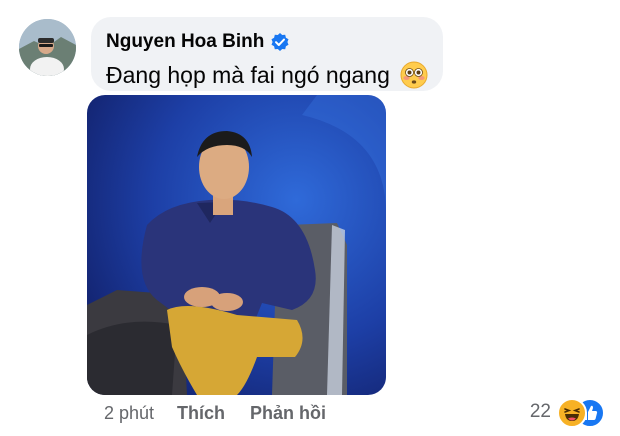 The height and width of the screenshot is (436, 620). I want to click on reaction-icons, so click(581, 413).